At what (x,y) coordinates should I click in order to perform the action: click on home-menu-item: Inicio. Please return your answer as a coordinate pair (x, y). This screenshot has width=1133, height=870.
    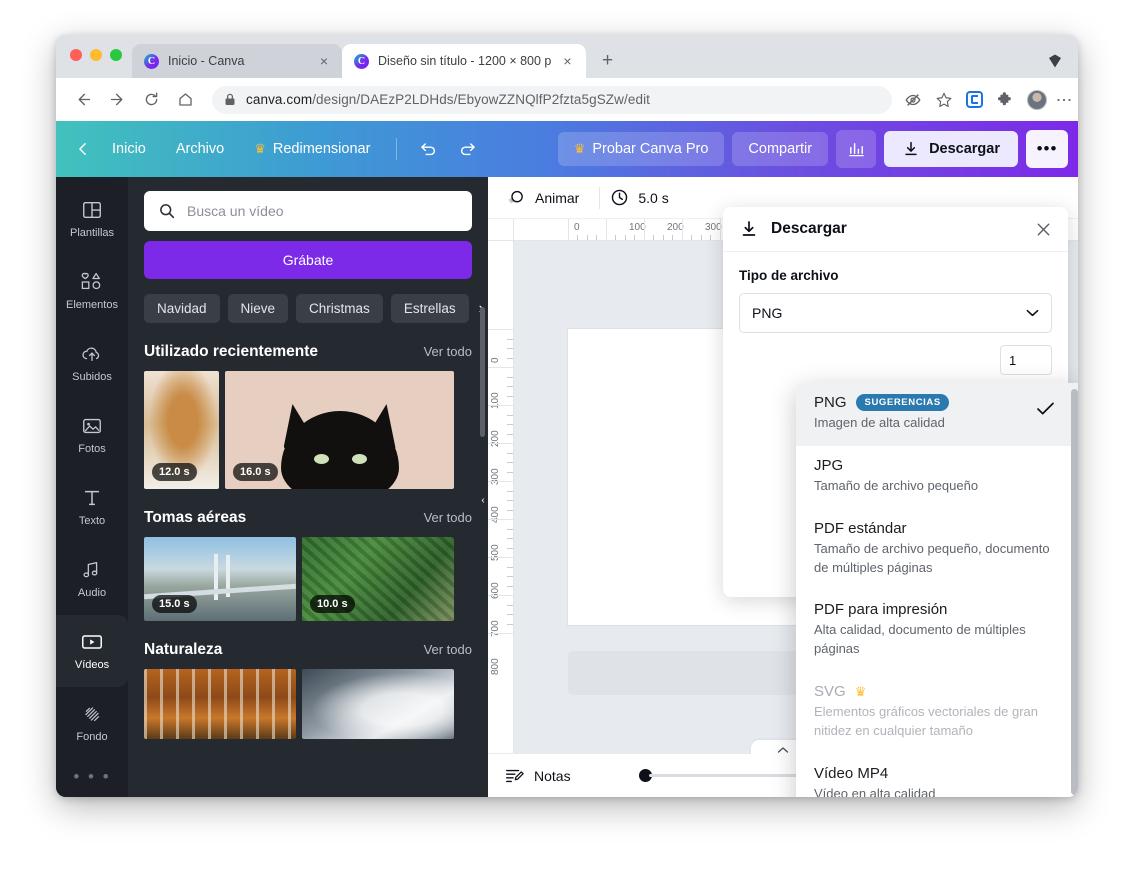
    Looking at the image, I should click on (129, 149).